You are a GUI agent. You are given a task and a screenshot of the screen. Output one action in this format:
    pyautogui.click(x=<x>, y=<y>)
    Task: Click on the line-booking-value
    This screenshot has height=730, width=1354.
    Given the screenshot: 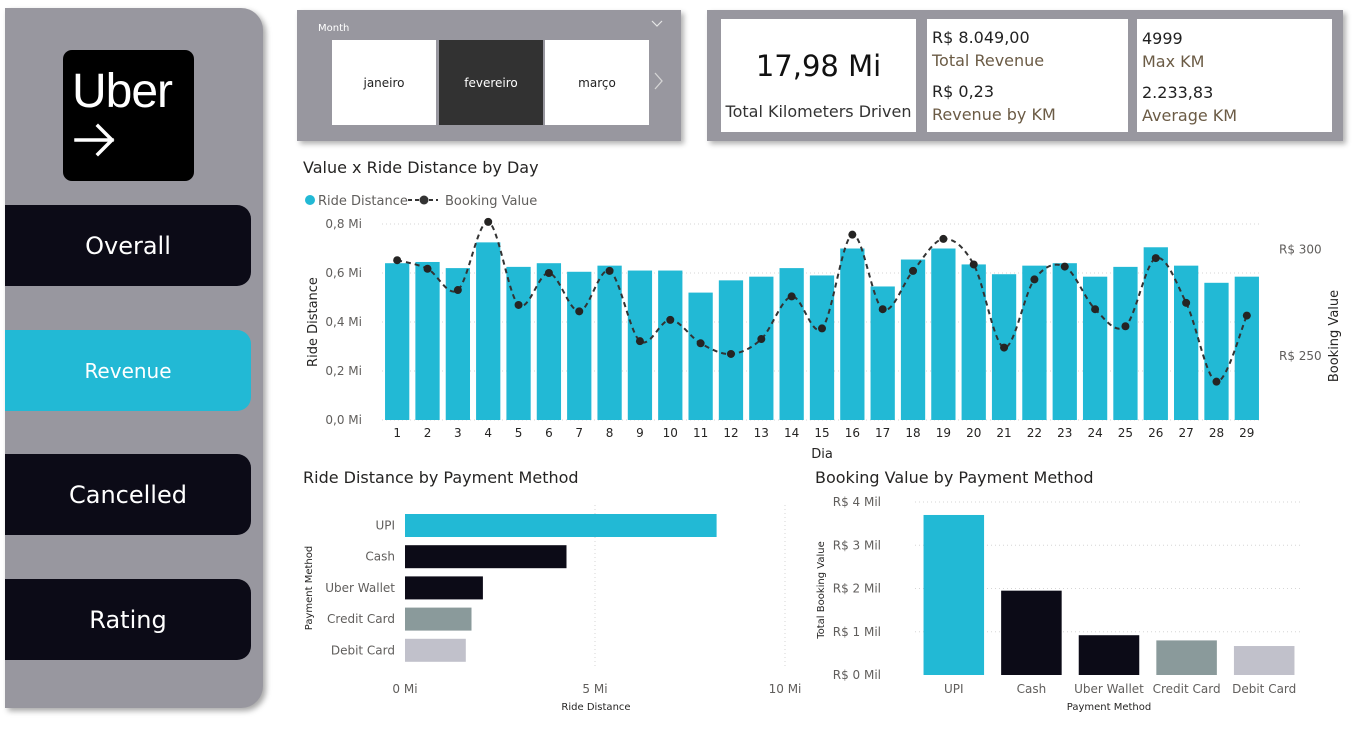 What is the action you would take?
    pyautogui.click(x=822, y=301)
    